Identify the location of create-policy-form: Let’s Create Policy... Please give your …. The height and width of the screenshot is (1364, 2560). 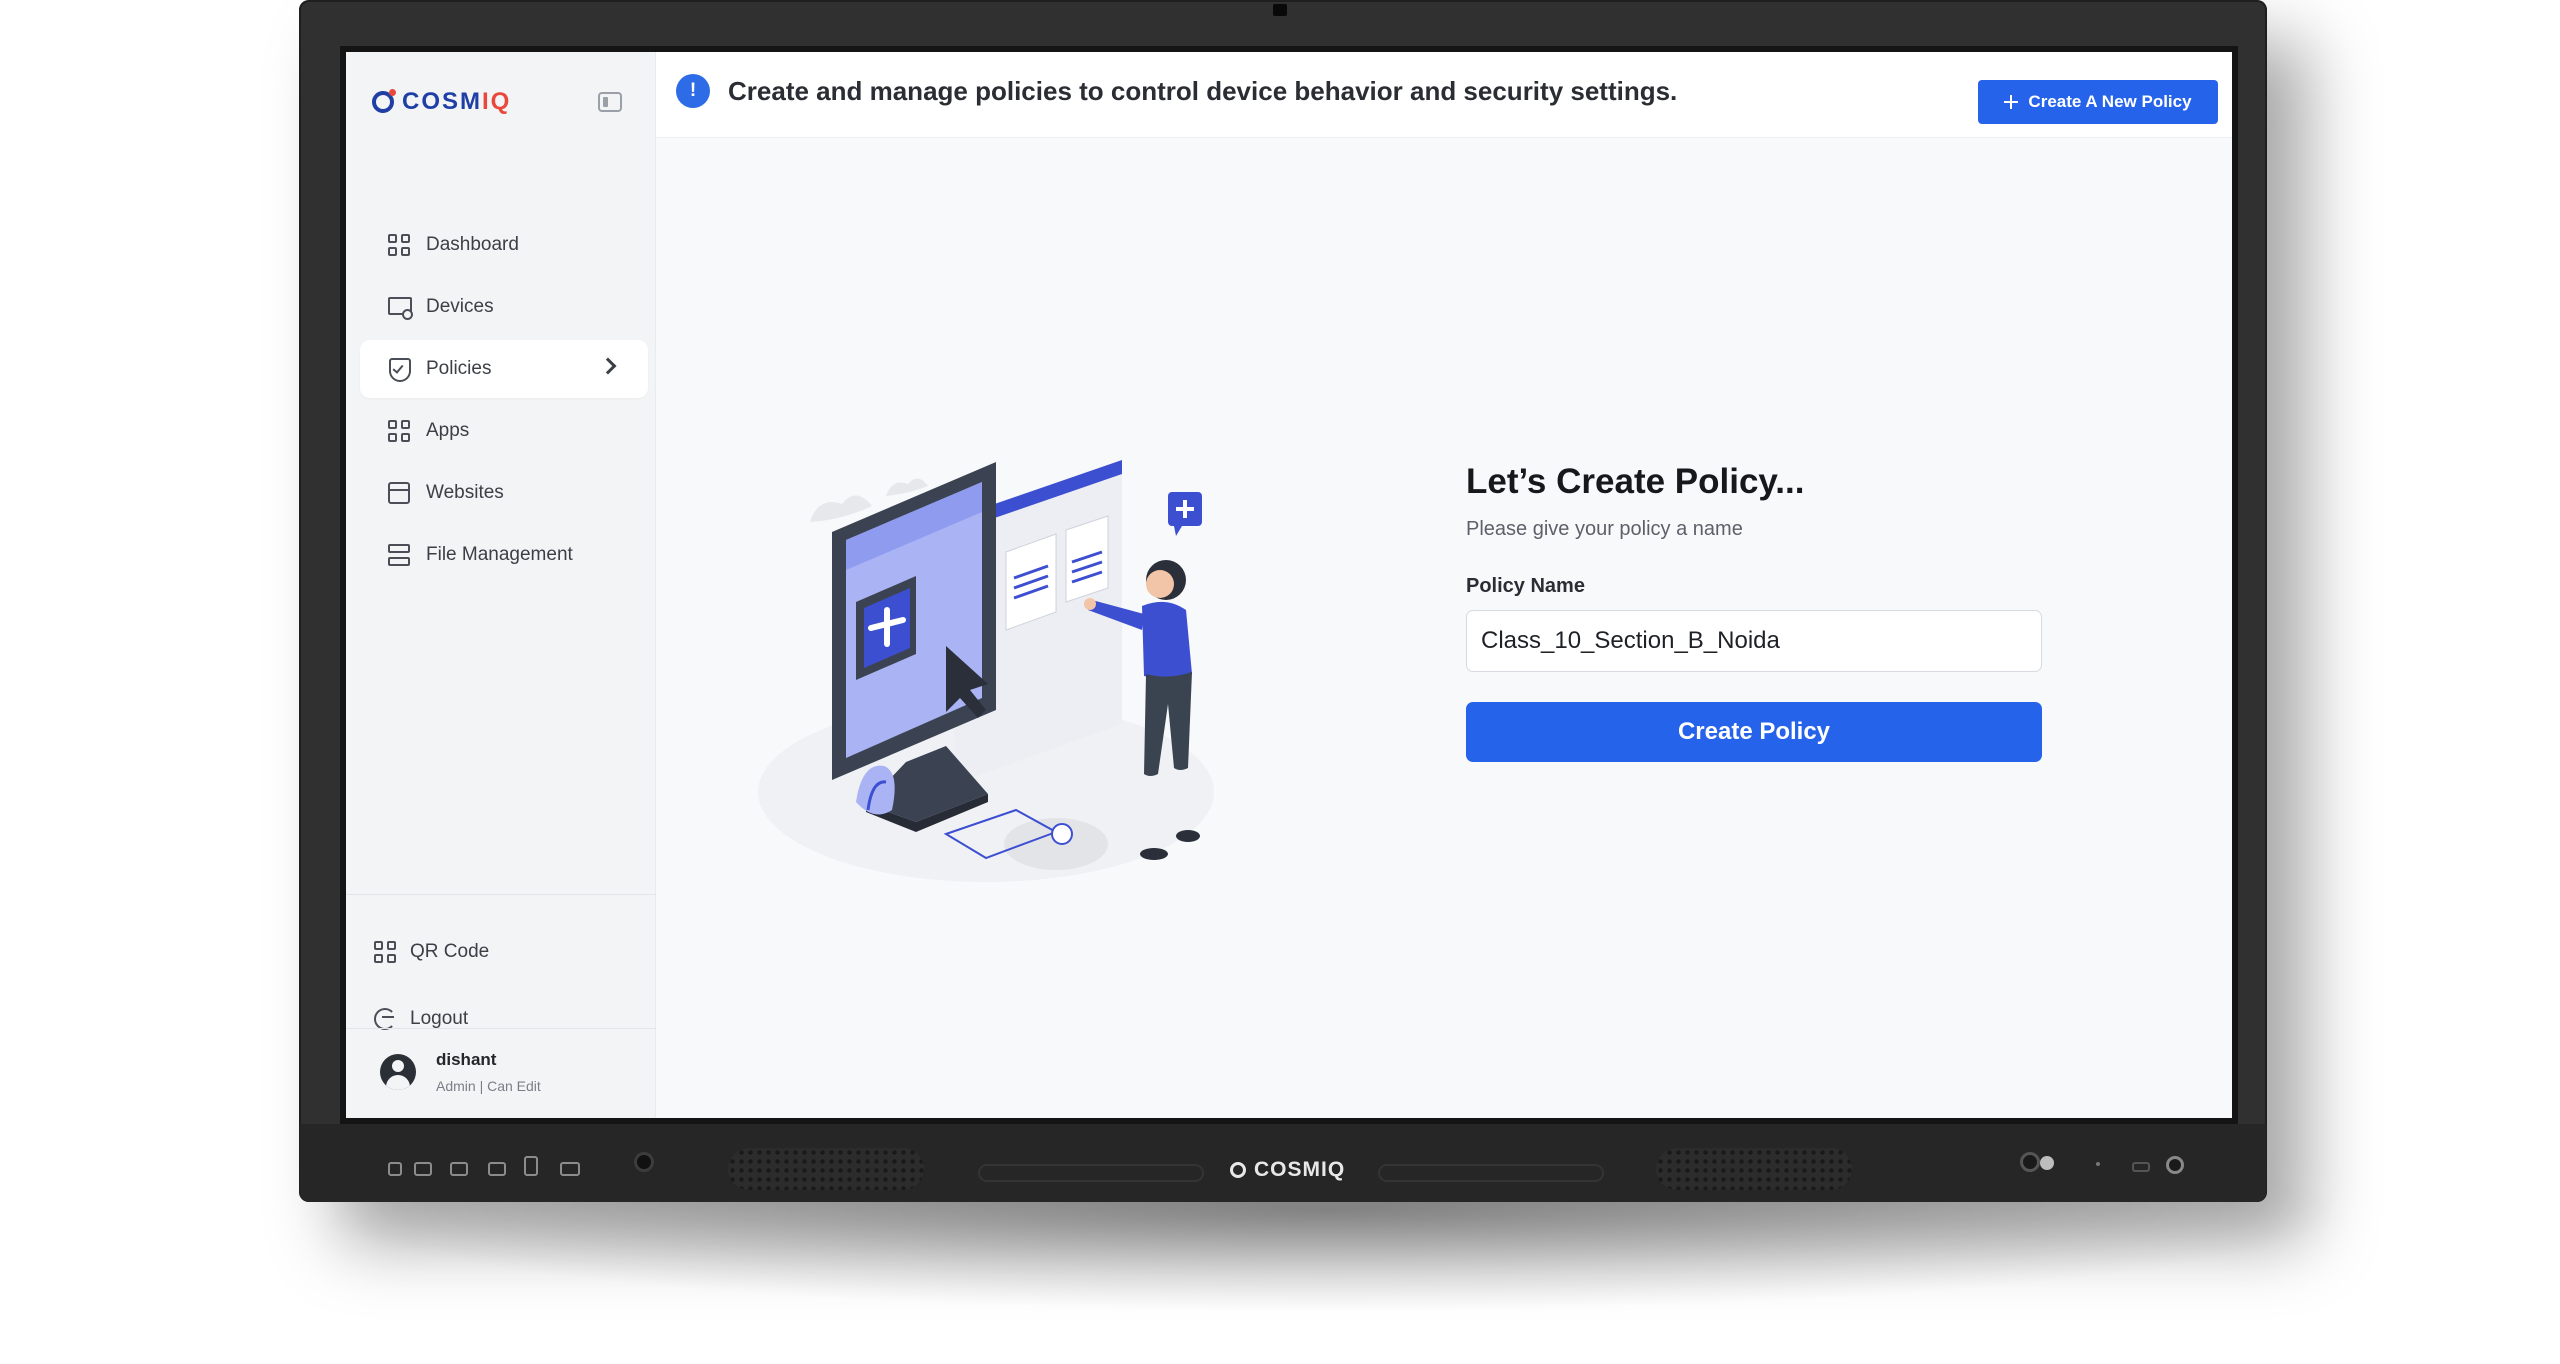
(1754, 612).